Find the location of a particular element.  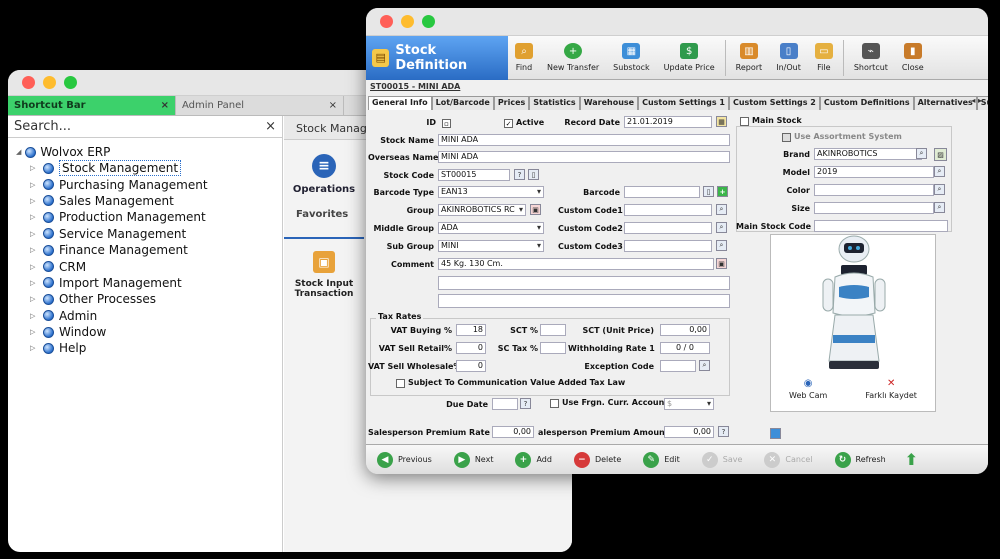

tree-item-import: ▷ Import Management is located at coordinates (149, 283).